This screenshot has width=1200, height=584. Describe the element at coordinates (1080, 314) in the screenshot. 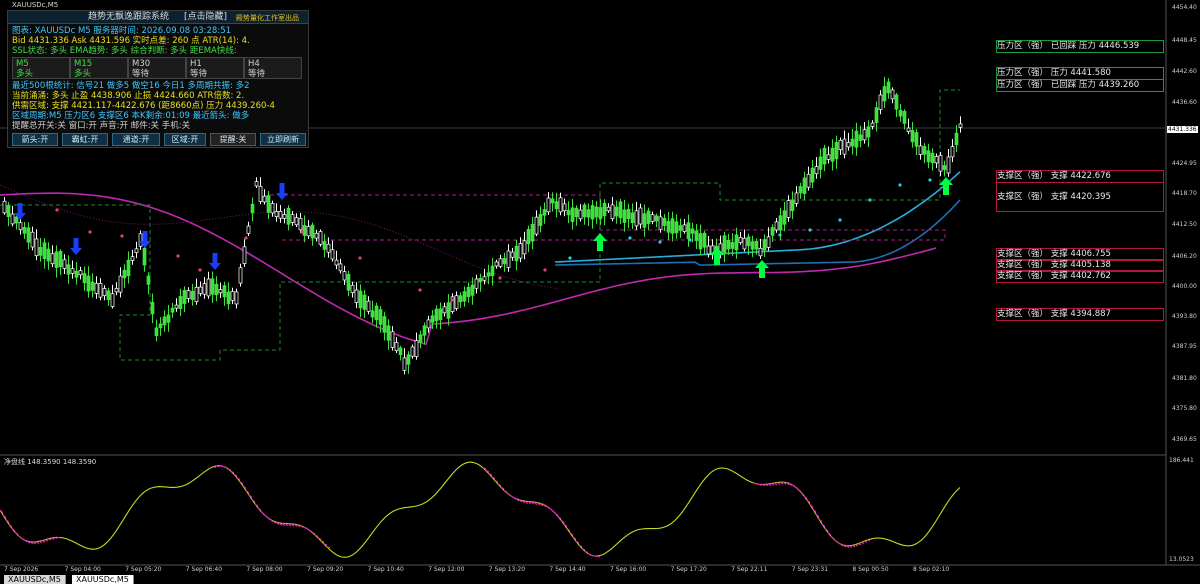

I see `support-zone-label: 支撑区（强） 支撑 4394.887` at that location.